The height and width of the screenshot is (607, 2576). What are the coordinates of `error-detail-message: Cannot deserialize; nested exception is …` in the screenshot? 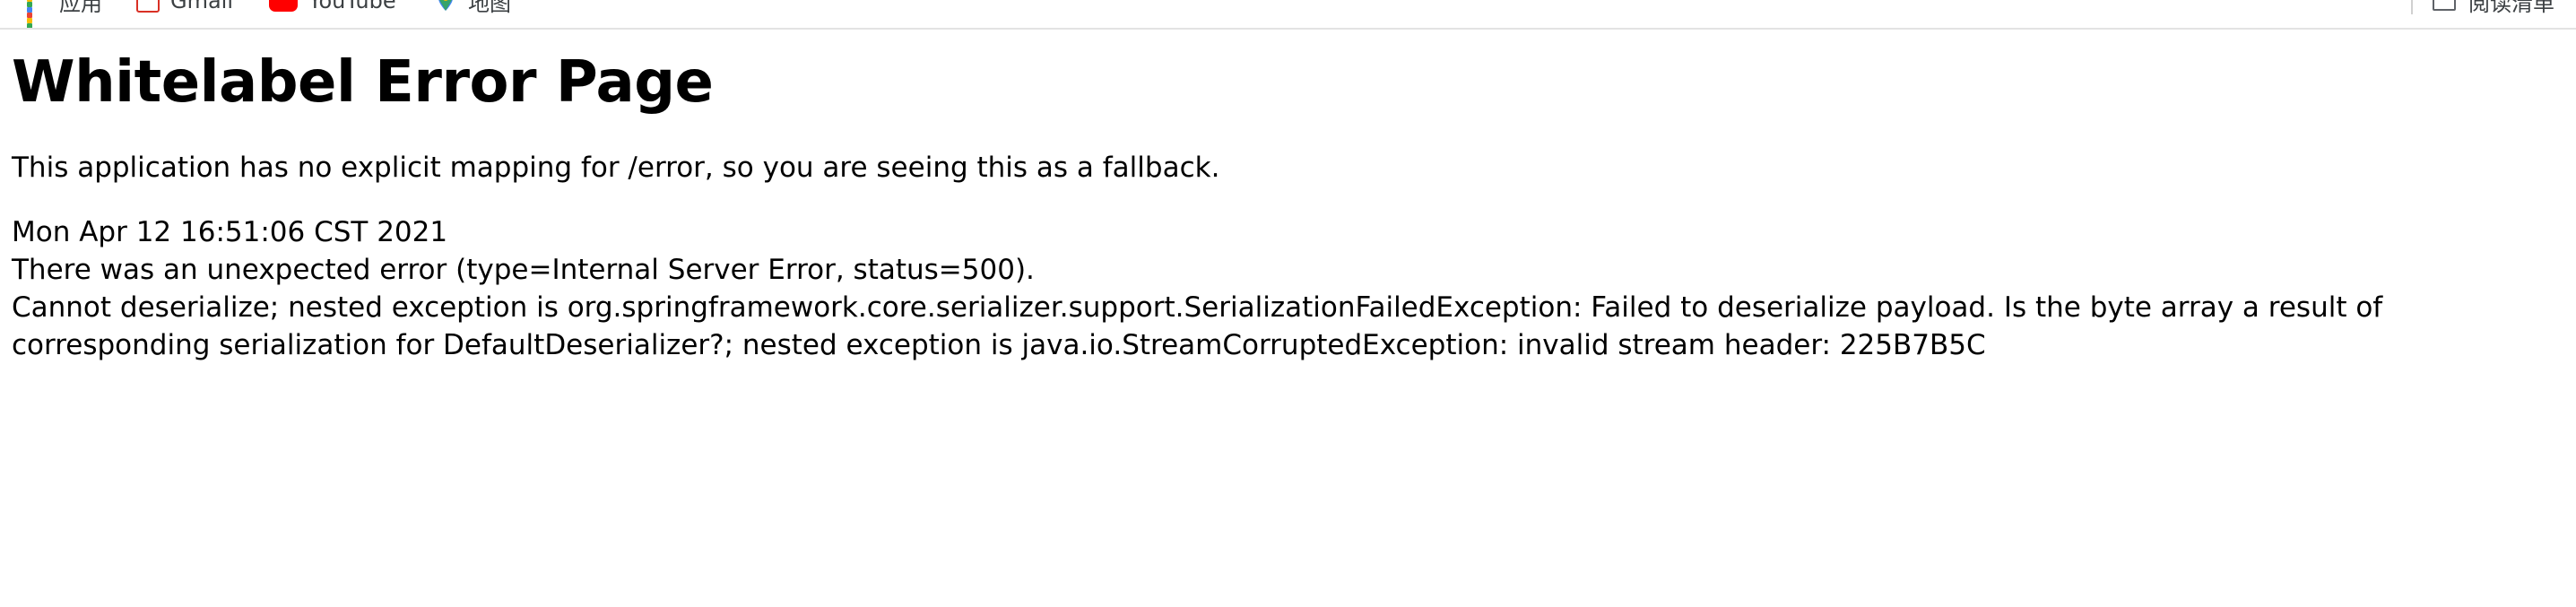 It's located at (1197, 326).